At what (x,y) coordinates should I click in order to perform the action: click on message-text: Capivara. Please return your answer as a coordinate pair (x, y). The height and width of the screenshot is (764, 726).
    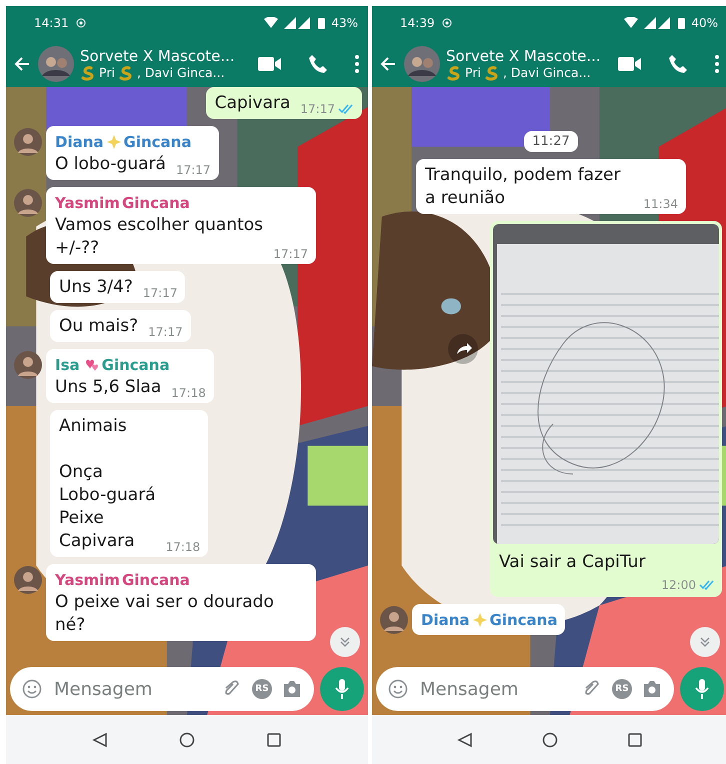
    Looking at the image, I should click on (252, 103).